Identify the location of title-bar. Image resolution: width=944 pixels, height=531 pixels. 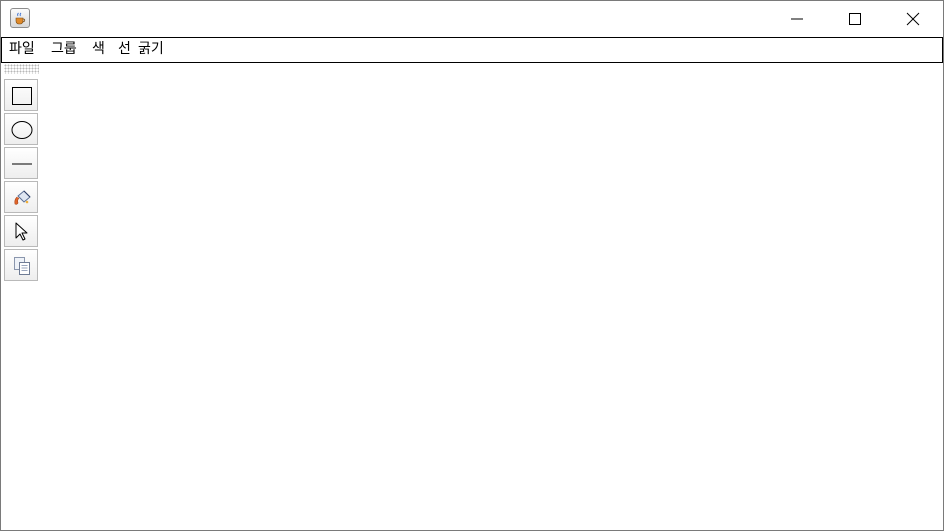
(472, 19).